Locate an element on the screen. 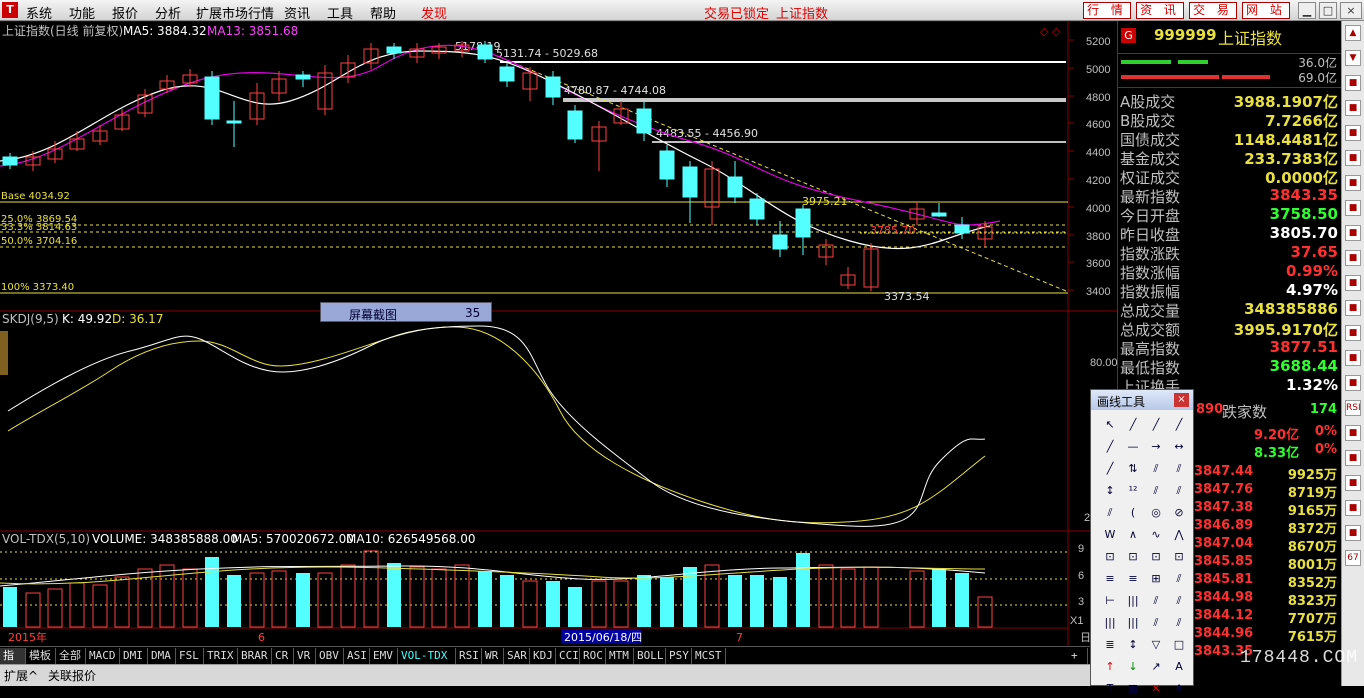 The width and height of the screenshot is (1364, 698). tab-指标: 指标 is located at coordinates (13, 663).